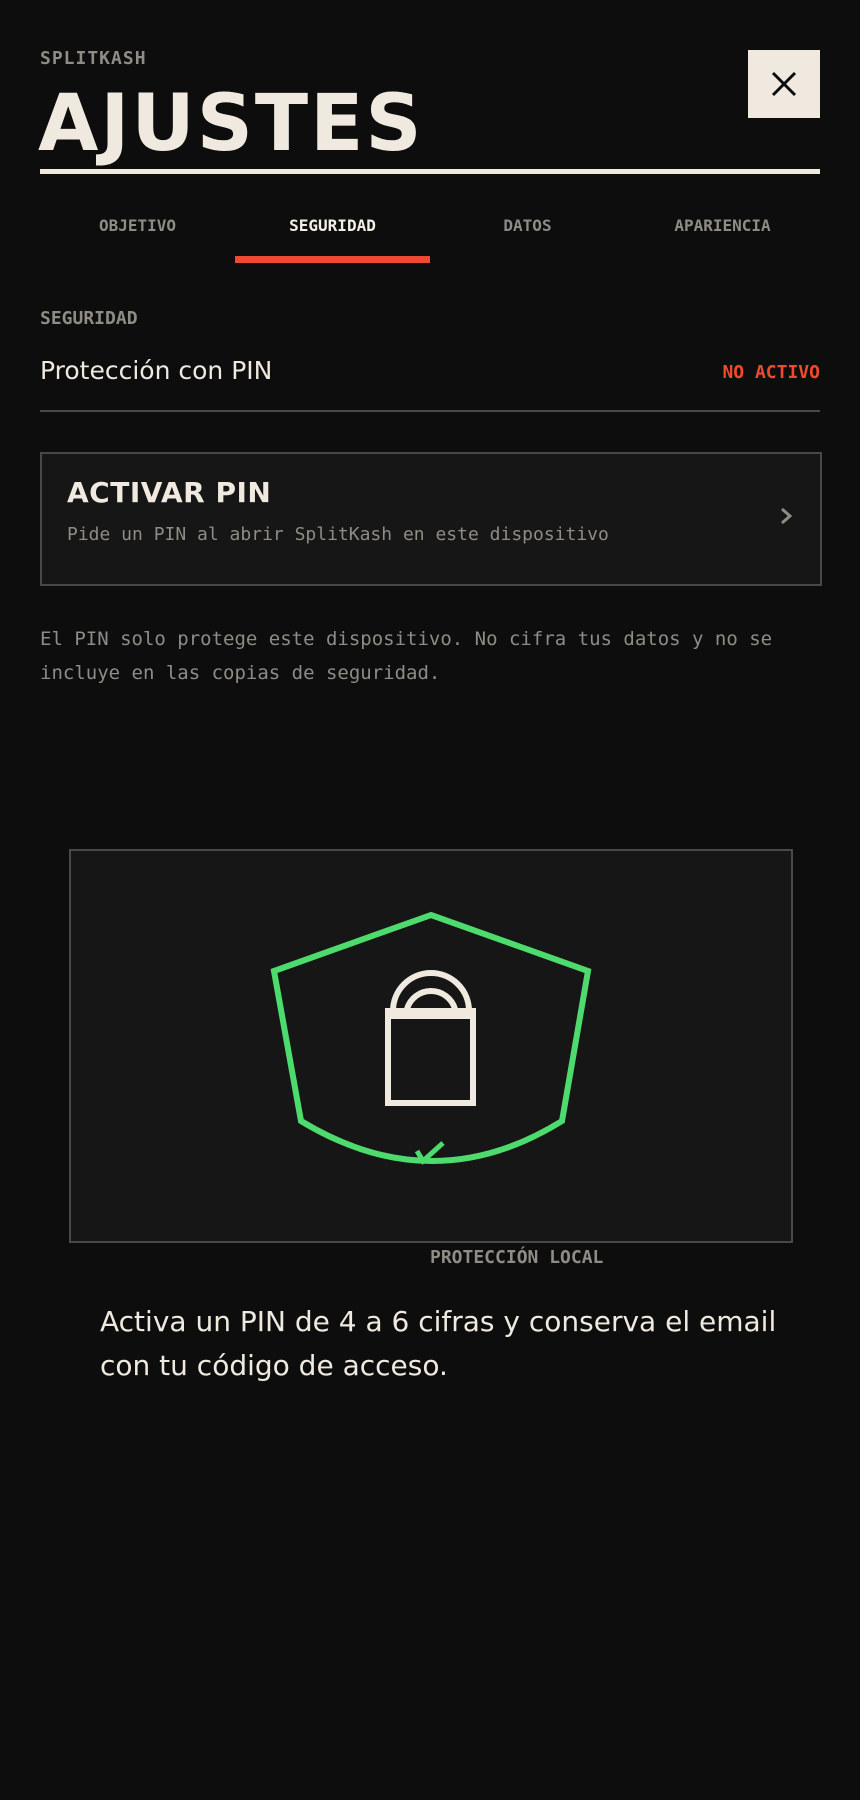  What do you see at coordinates (787, 516) in the screenshot?
I see `chevron-right-icon` at bounding box center [787, 516].